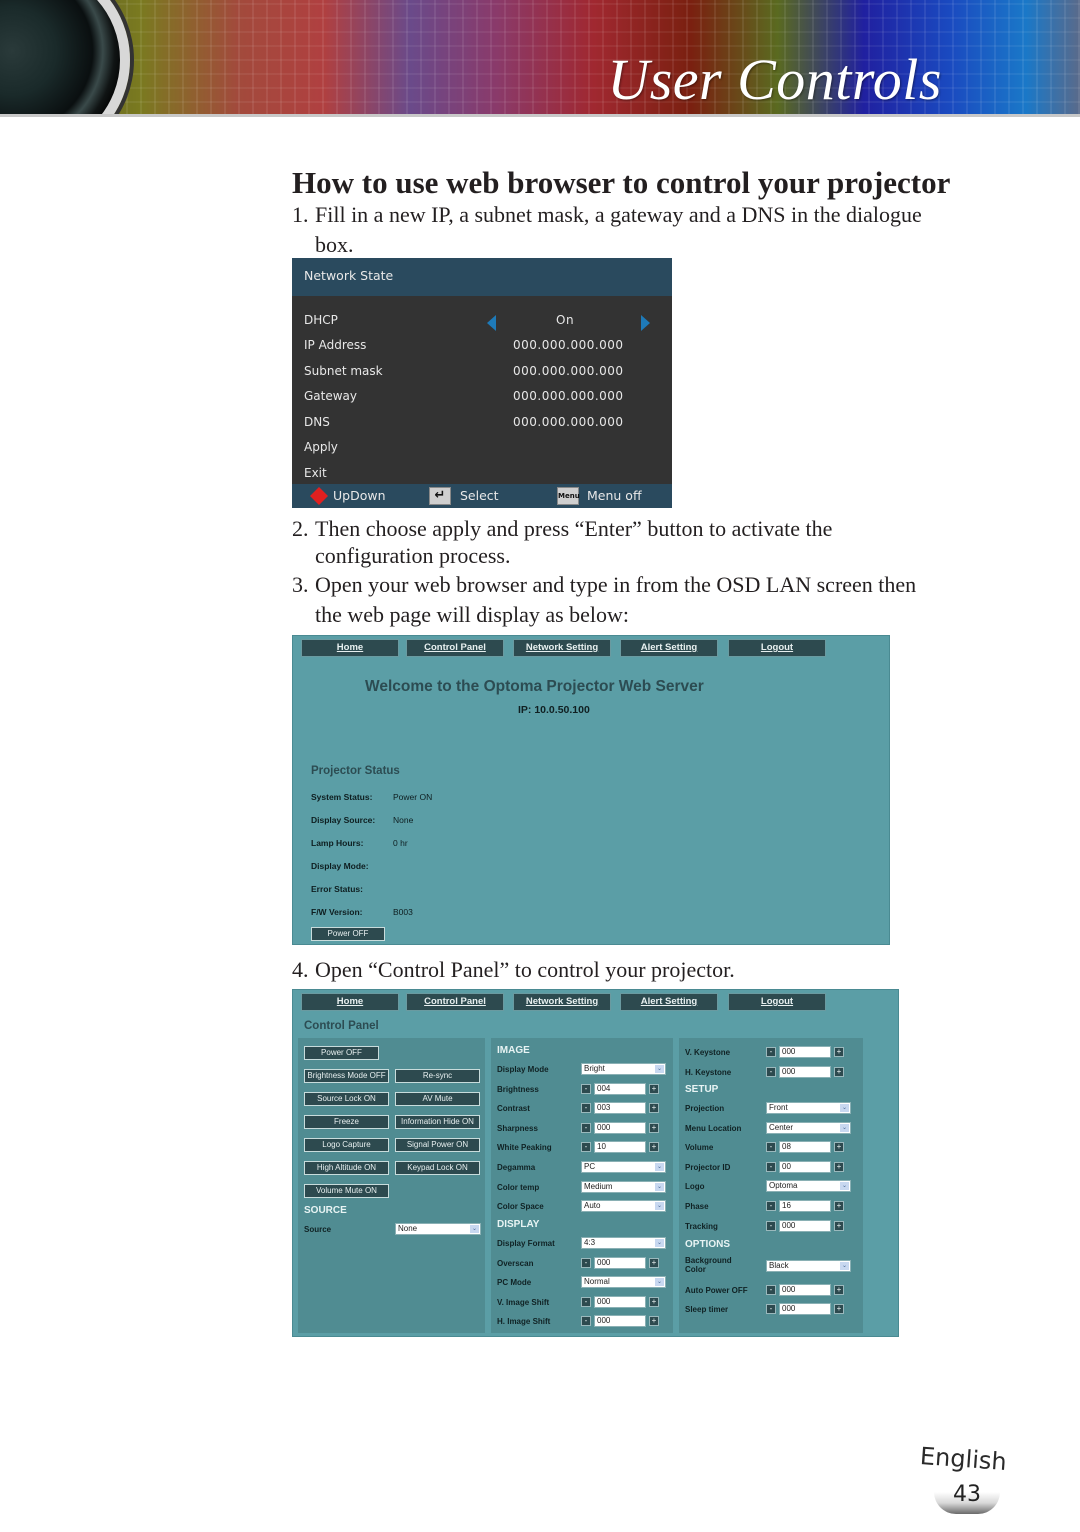 The image size is (1080, 1532). I want to click on logo-capture-button: Logo Capture, so click(346, 1145).